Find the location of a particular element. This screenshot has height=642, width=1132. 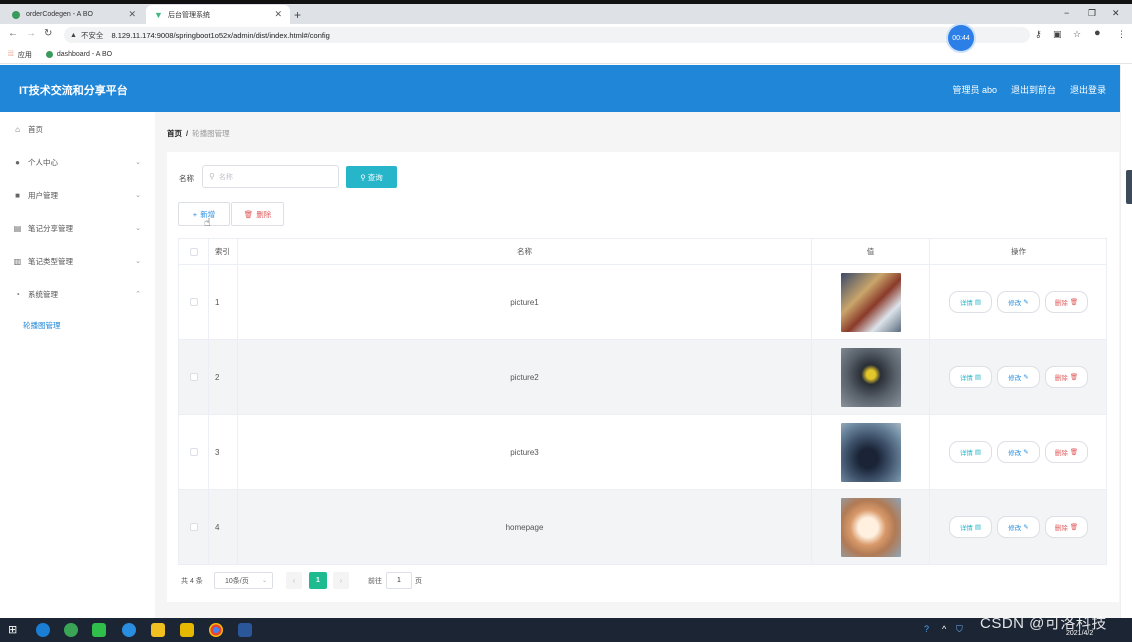

header-links: 管理员 abo 退出到前台 退出登录 is located at coordinates (1029, 89).